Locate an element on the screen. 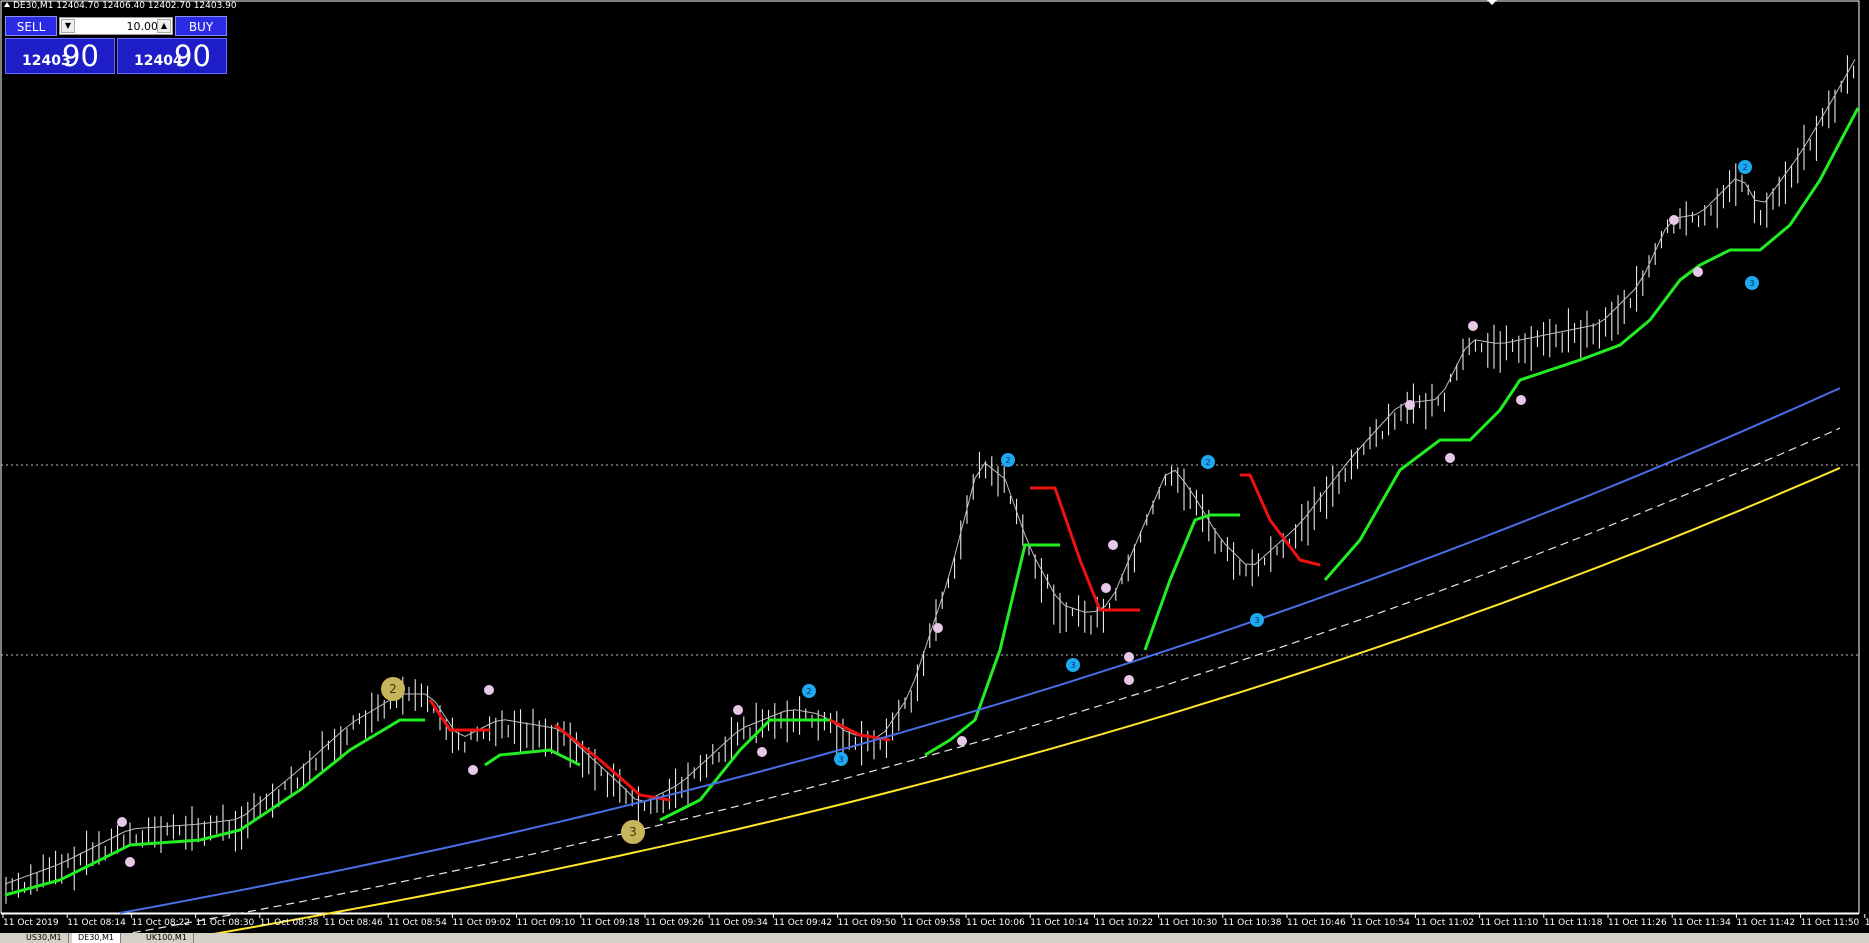 The height and width of the screenshot is (943, 1869). ask-price-minor: 90 is located at coordinates (192, 56).